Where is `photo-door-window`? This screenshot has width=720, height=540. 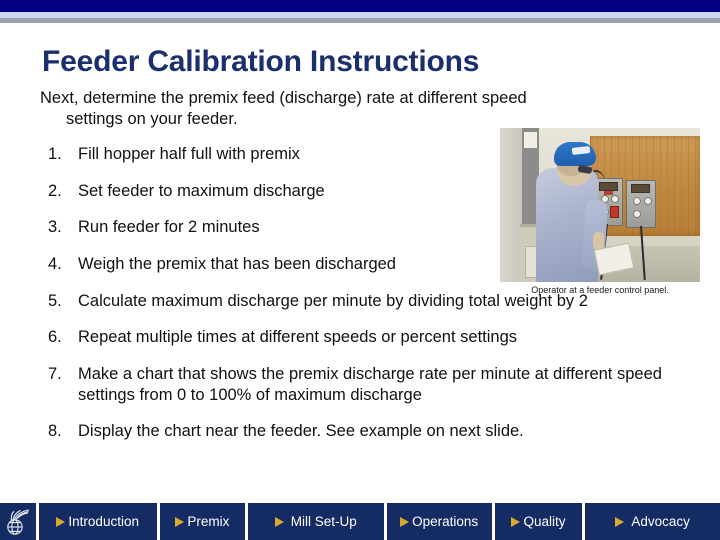 photo-door-window is located at coordinates (530, 140).